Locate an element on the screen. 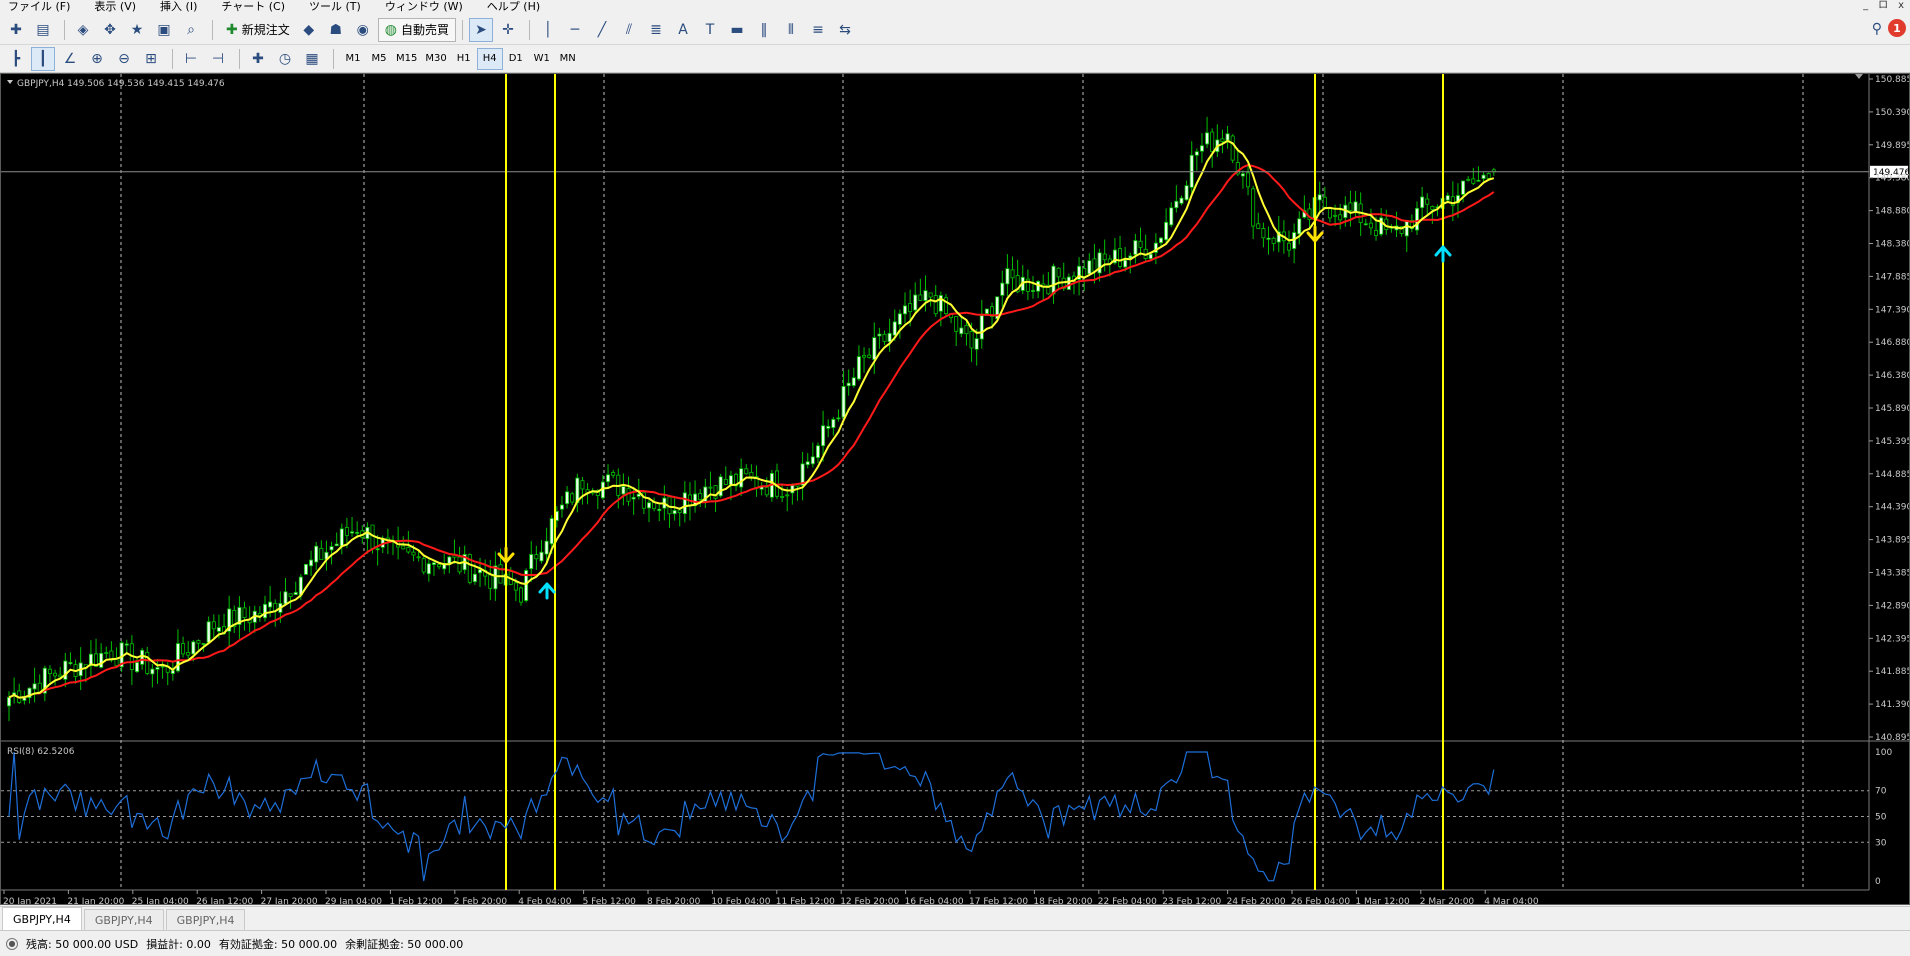 This screenshot has height=956, width=1910. trendline-icon: ╱ is located at coordinates (602, 30).